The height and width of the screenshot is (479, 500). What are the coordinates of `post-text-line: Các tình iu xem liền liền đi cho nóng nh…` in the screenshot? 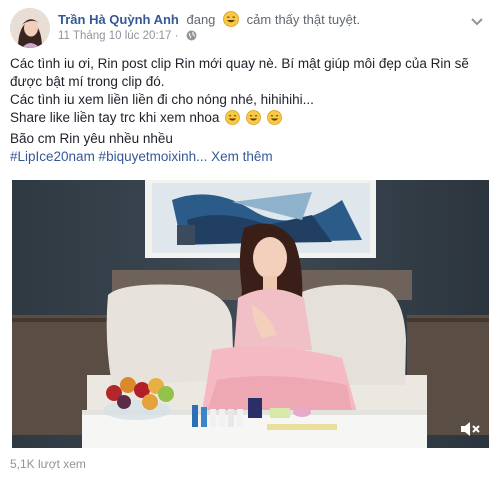 It's located at (162, 99).